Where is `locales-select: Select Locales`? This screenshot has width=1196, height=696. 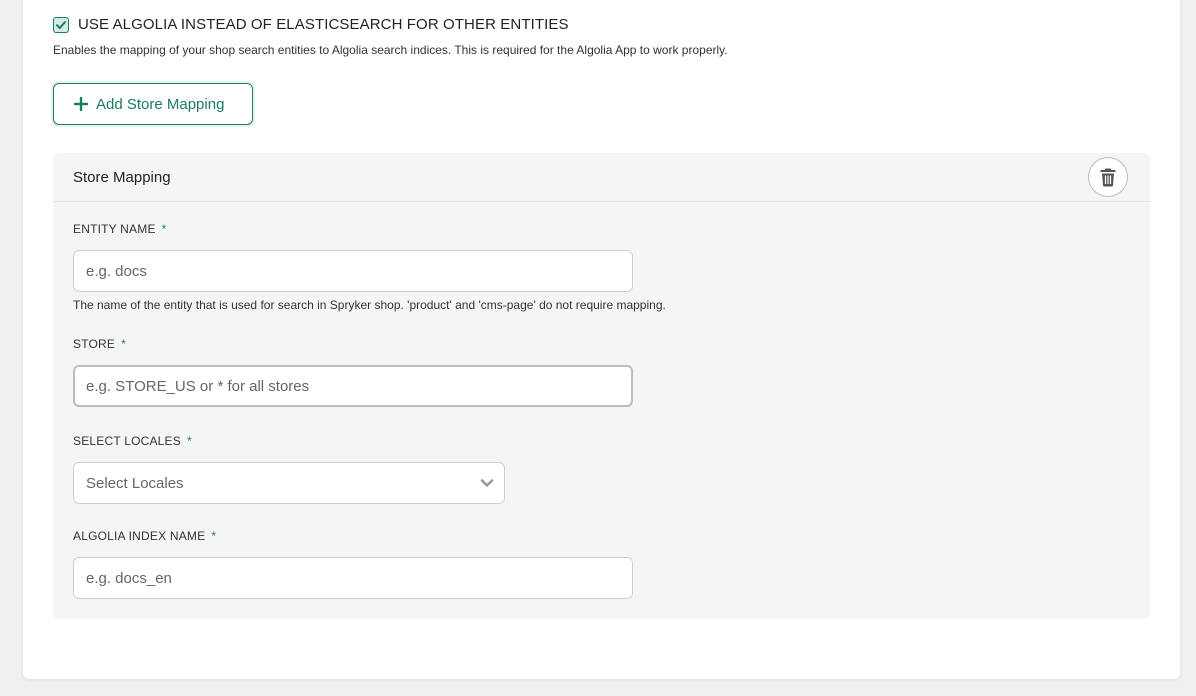
locales-select: Select Locales is located at coordinates (289, 483).